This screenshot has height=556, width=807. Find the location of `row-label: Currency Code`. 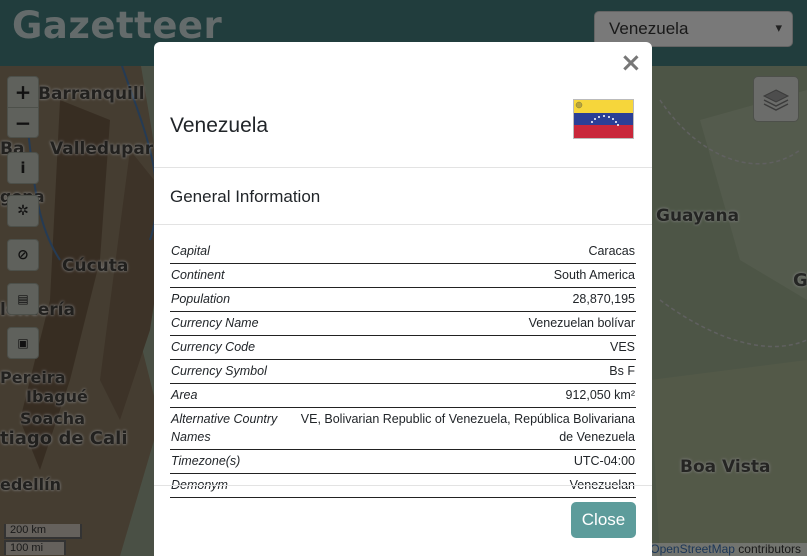

row-label: Currency Code is located at coordinates (232, 347).